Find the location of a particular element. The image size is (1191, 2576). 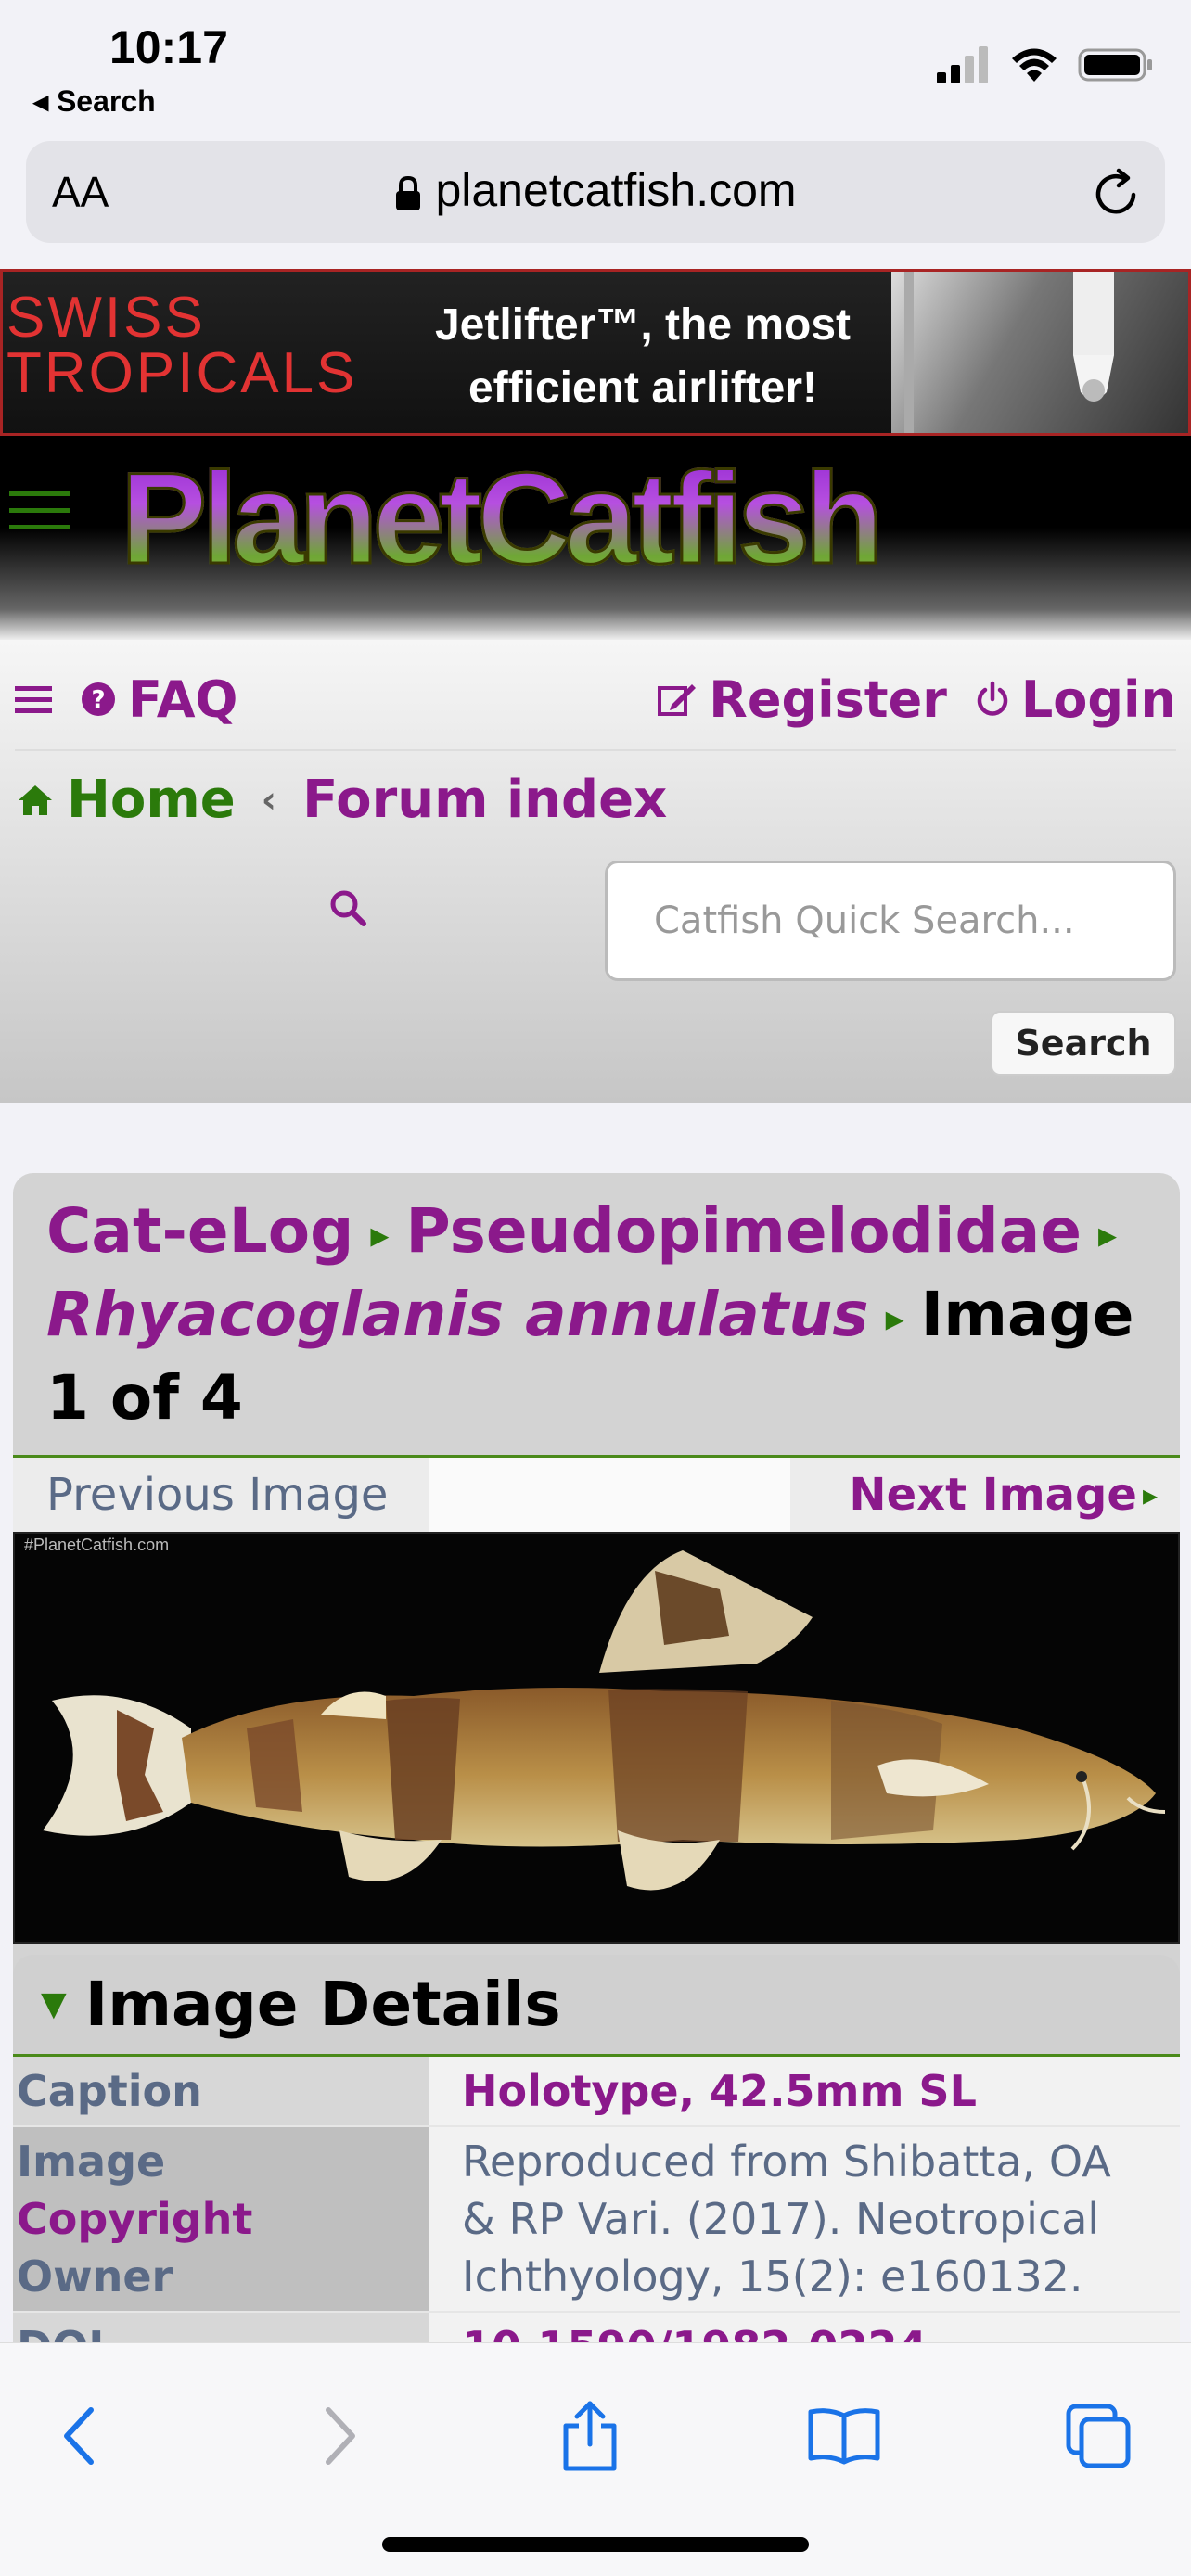

ad-text-line2: efficient airlifter! is located at coordinates (642, 388).